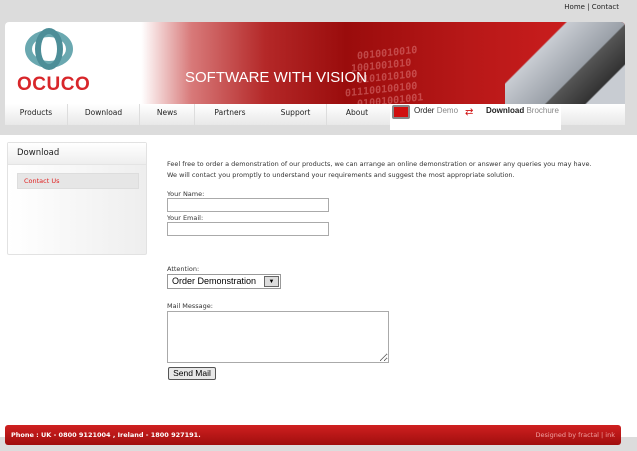 The image size is (637, 451). I want to click on tagline: SOFTWARE WITH VISION, so click(276, 77).